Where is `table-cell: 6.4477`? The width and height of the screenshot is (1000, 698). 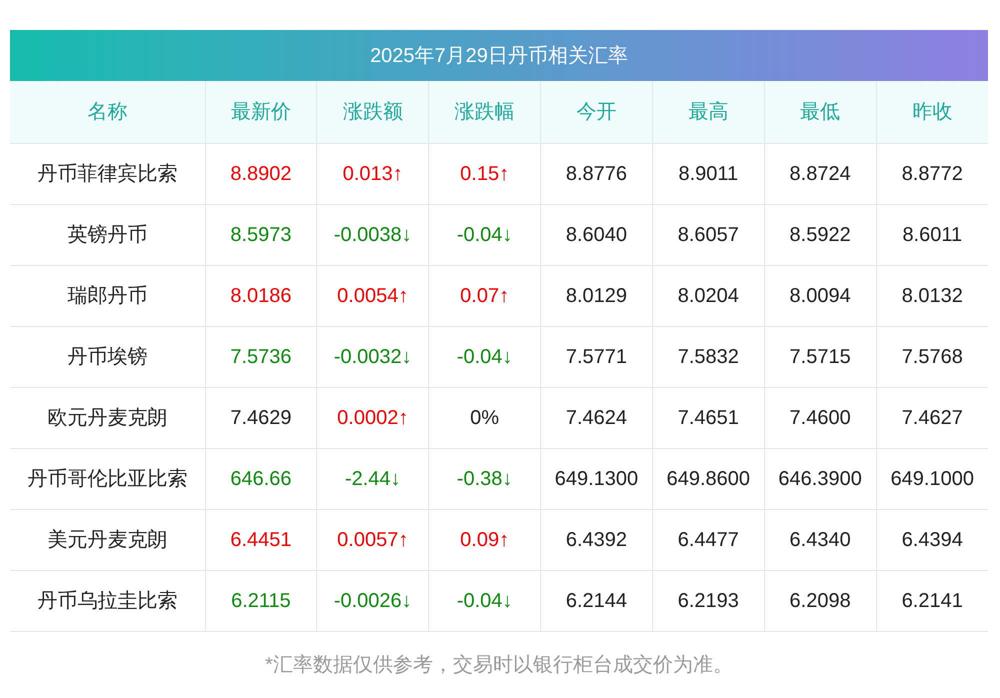
table-cell: 6.4477 is located at coordinates (708, 539).